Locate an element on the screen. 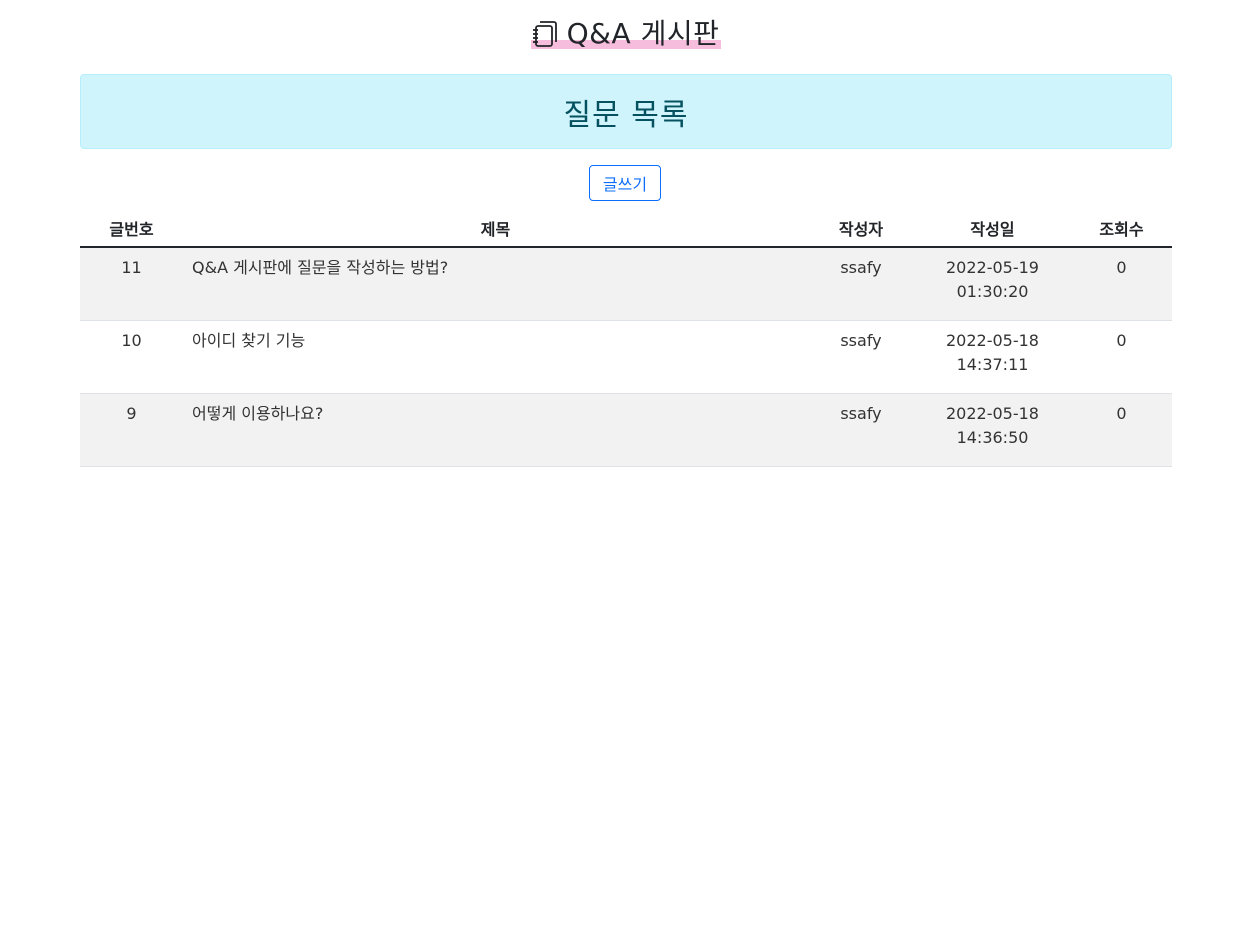  journals-icon is located at coordinates (545, 34).